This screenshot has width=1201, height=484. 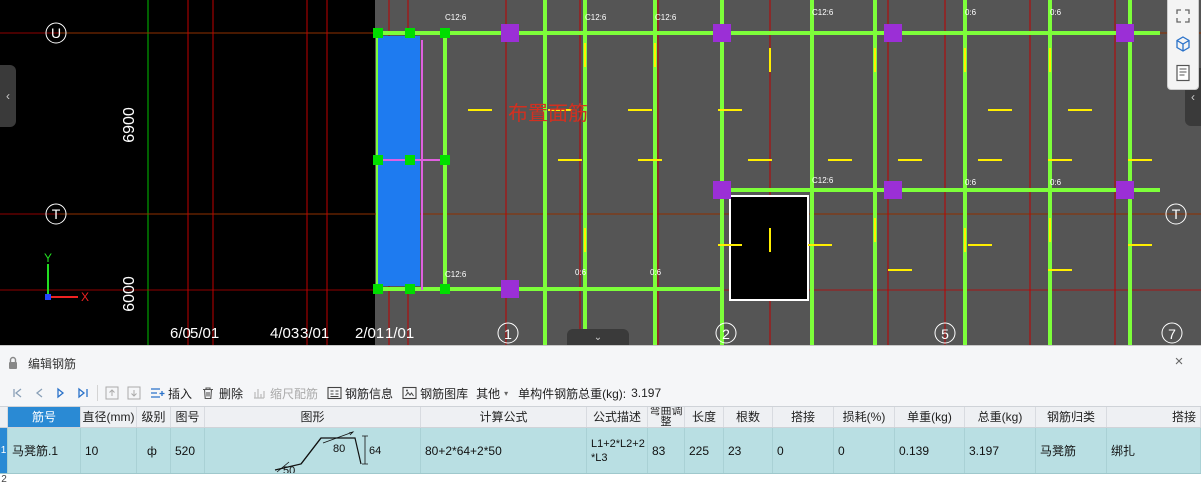 I want to click on other-label: 其他, so click(x=488, y=393).